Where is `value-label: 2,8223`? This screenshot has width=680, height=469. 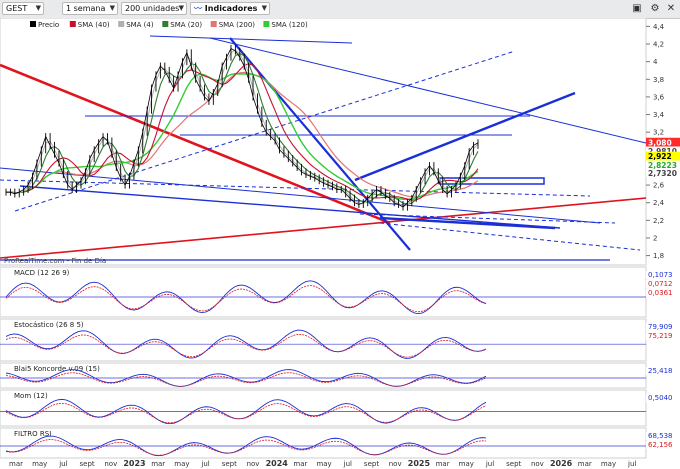 value-label: 2,8223 is located at coordinates (662, 165).